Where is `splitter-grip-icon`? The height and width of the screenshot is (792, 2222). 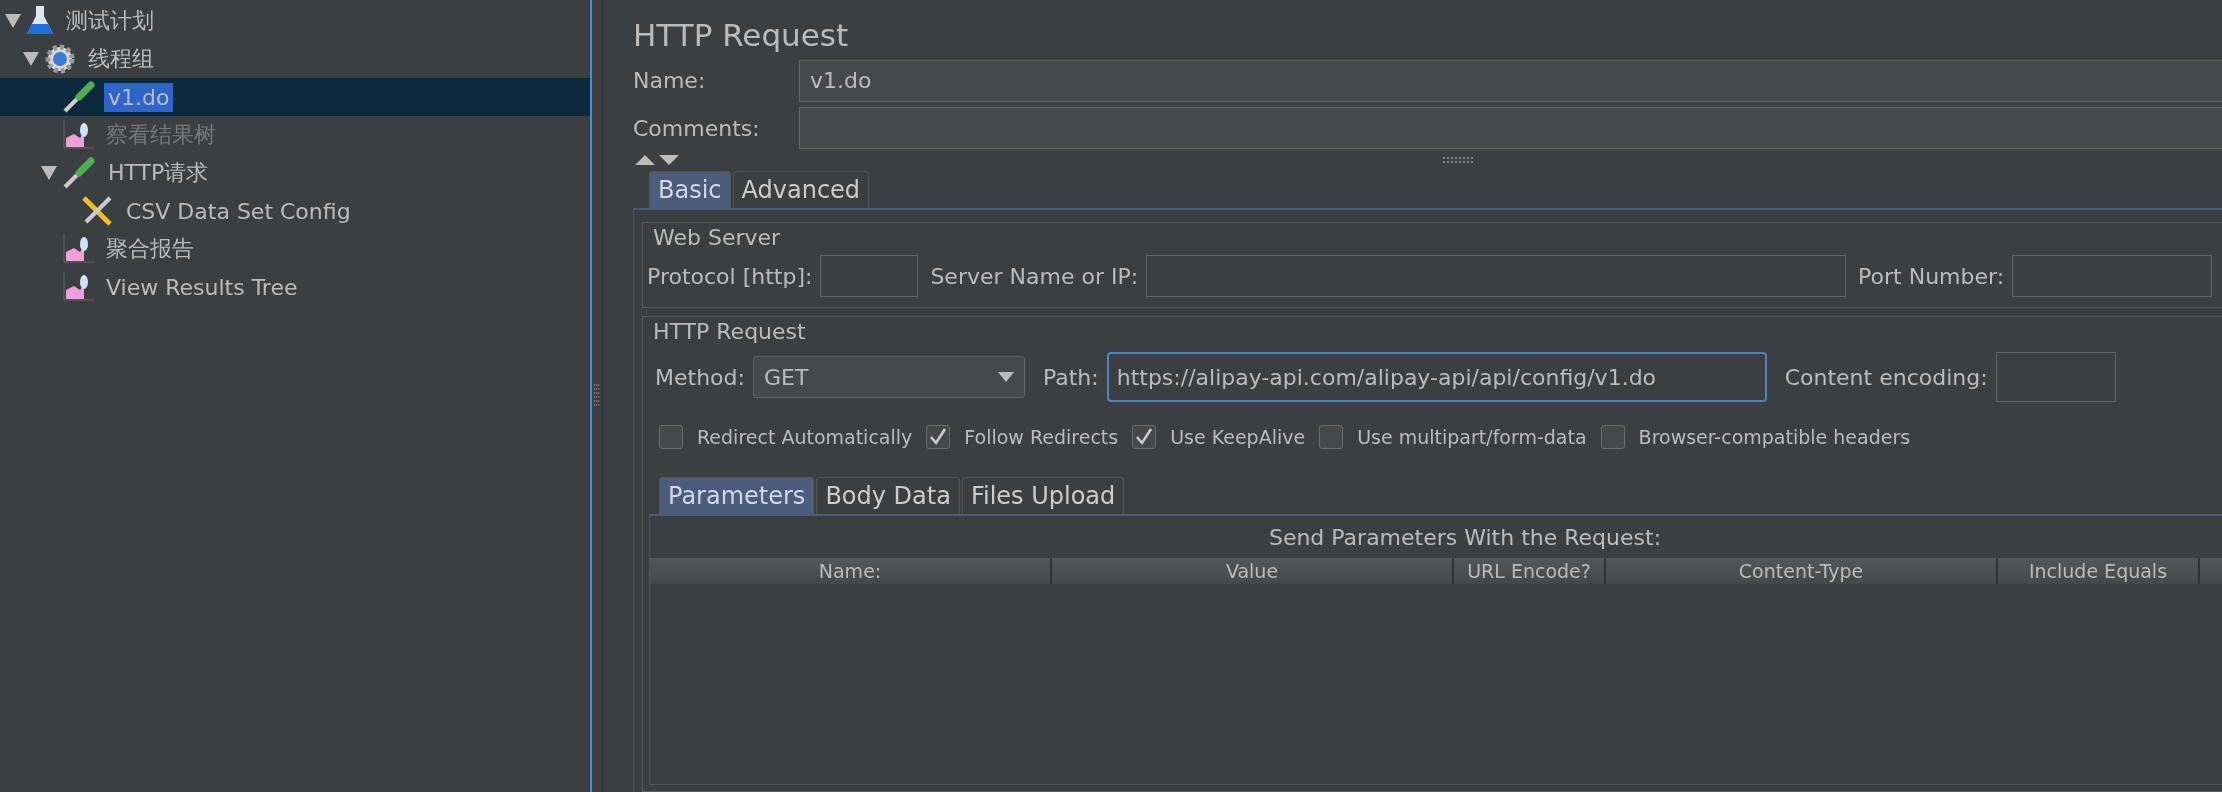
splitter-grip-icon is located at coordinates (597, 396).